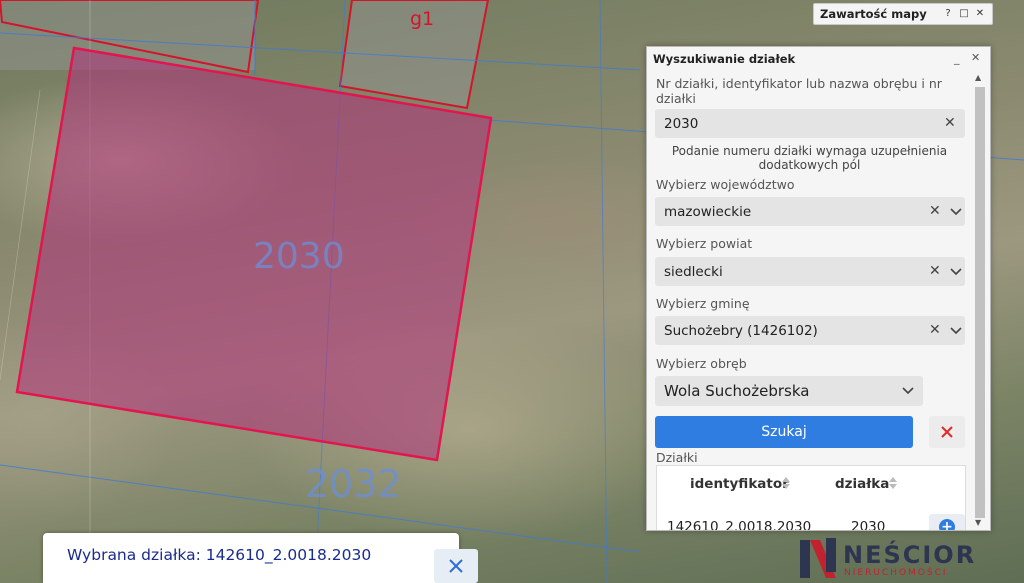  Describe the element at coordinates (724, 59) in the screenshot. I see `panel-title: Wyszukiwanie działek` at that location.